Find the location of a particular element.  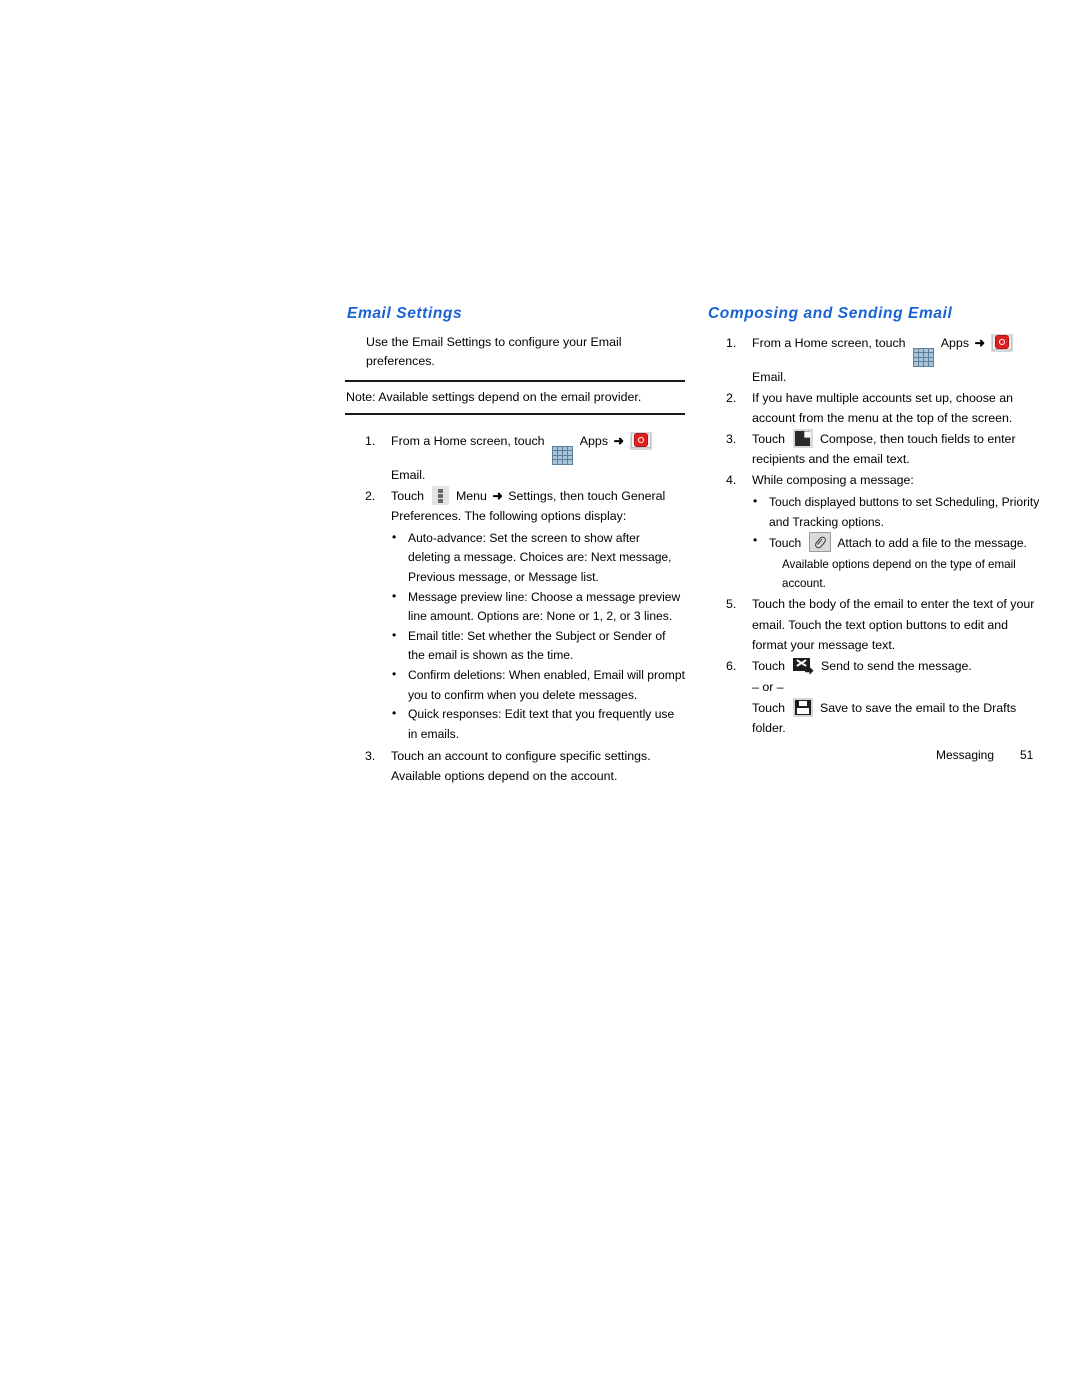

footer-chapter-name: Messaging is located at coordinates (964, 755).